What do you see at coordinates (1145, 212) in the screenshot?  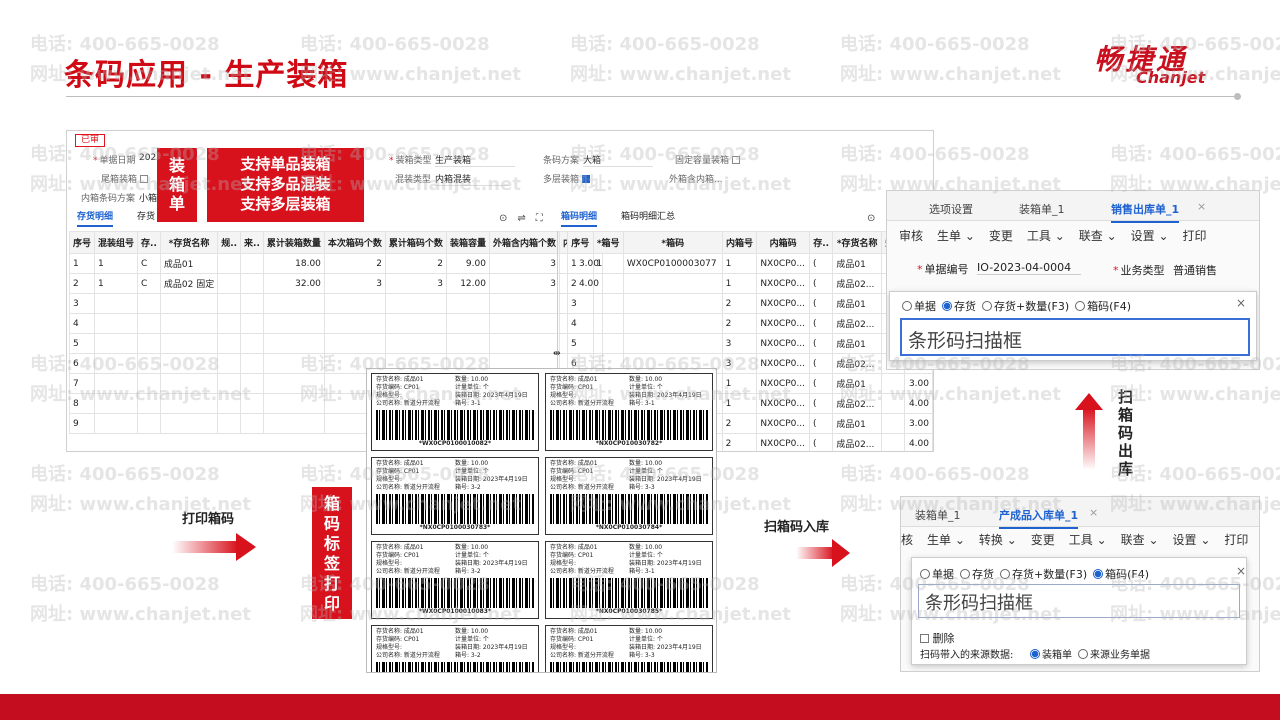 I see `tab-sales-out: 销售出库单_1` at bounding box center [1145, 212].